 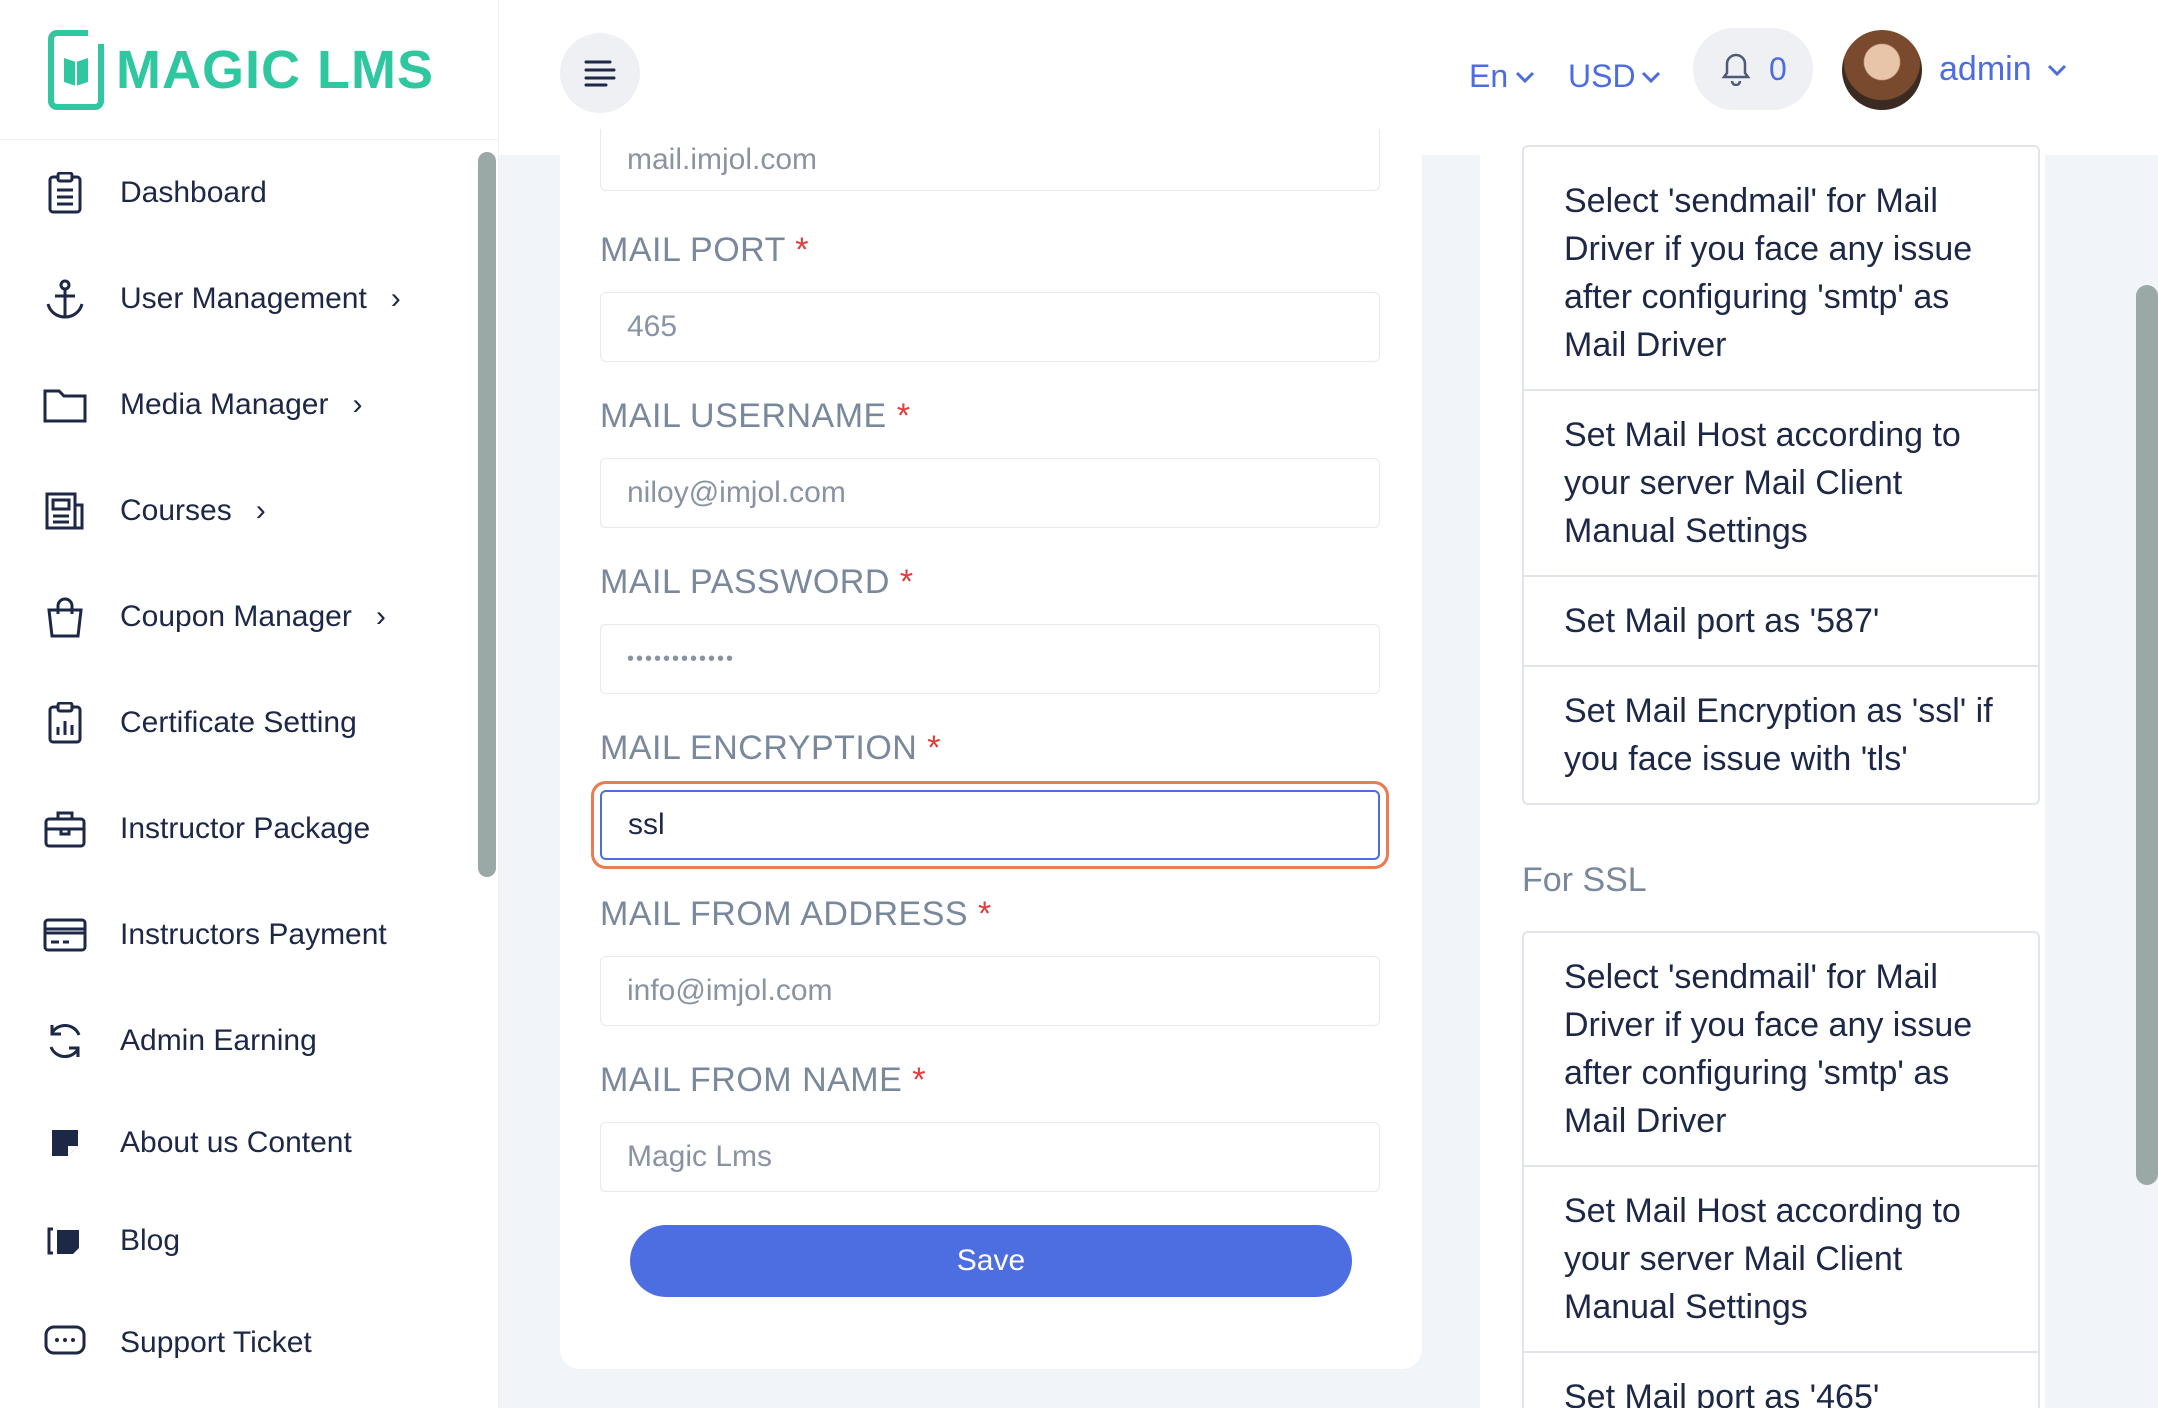 I want to click on mail-from-address-field: info@imjol.com, so click(x=990, y=991).